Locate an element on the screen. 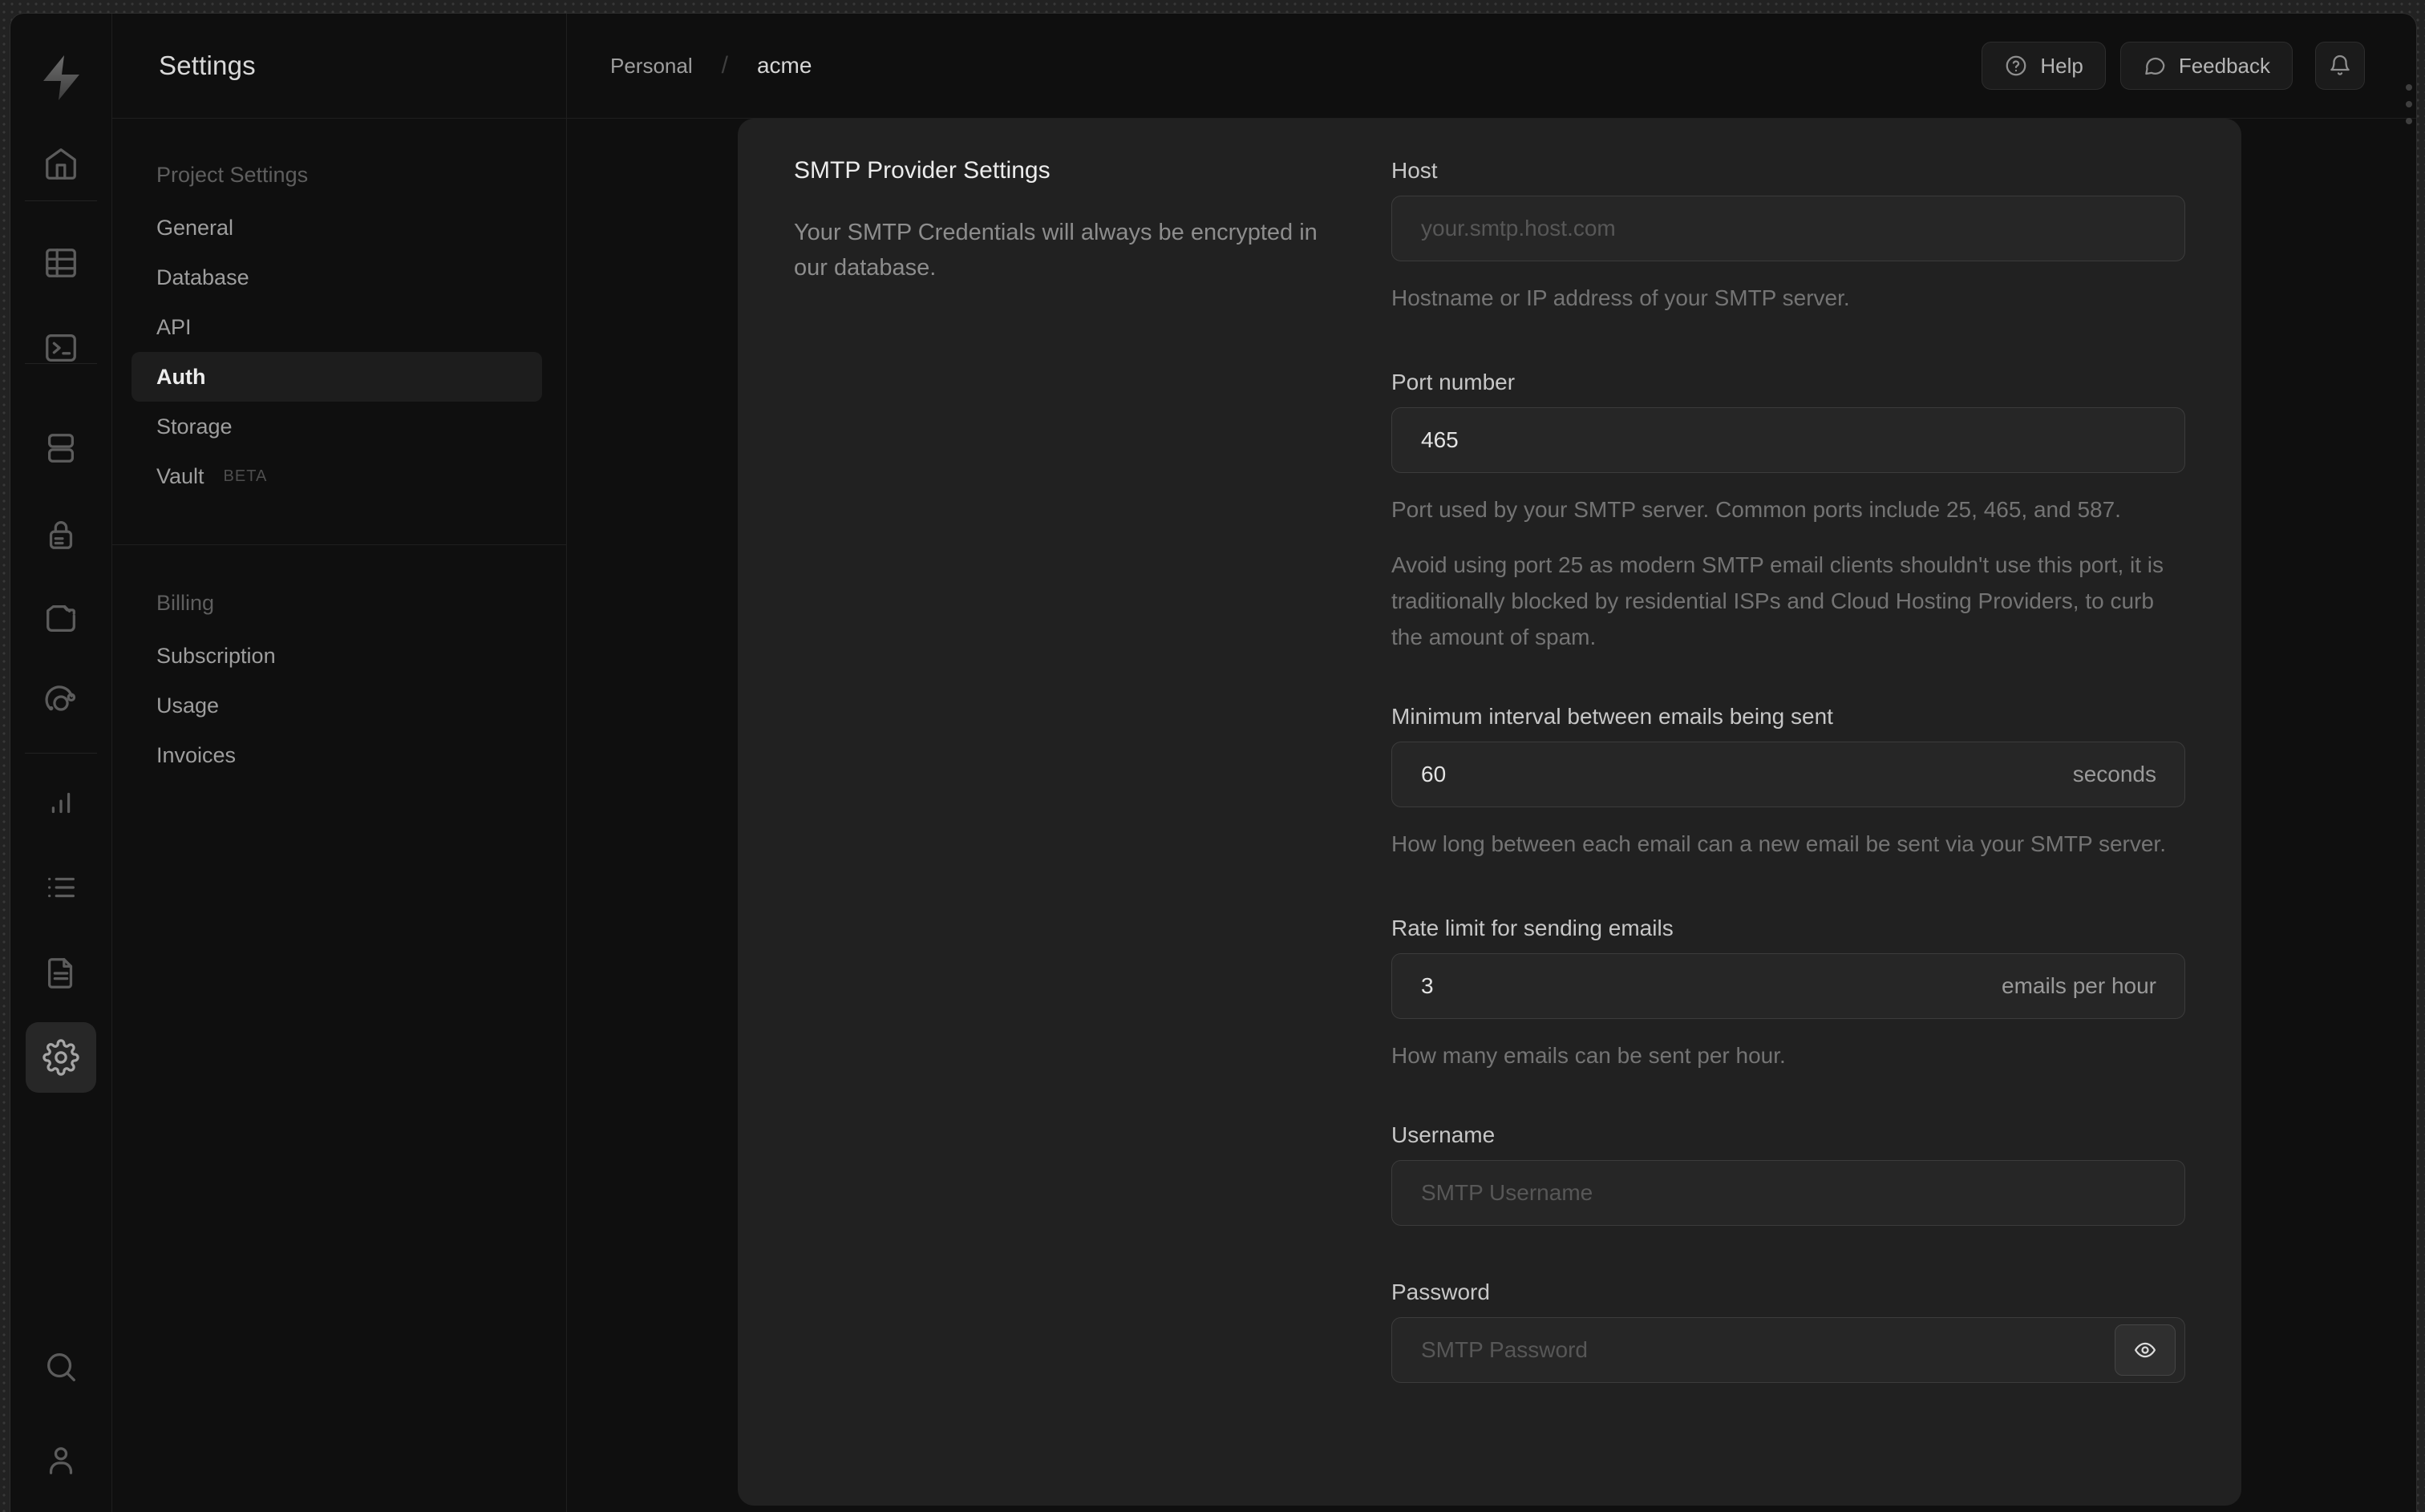 This screenshot has width=2425, height=1512. section-label-billing: Billing is located at coordinates (185, 603).